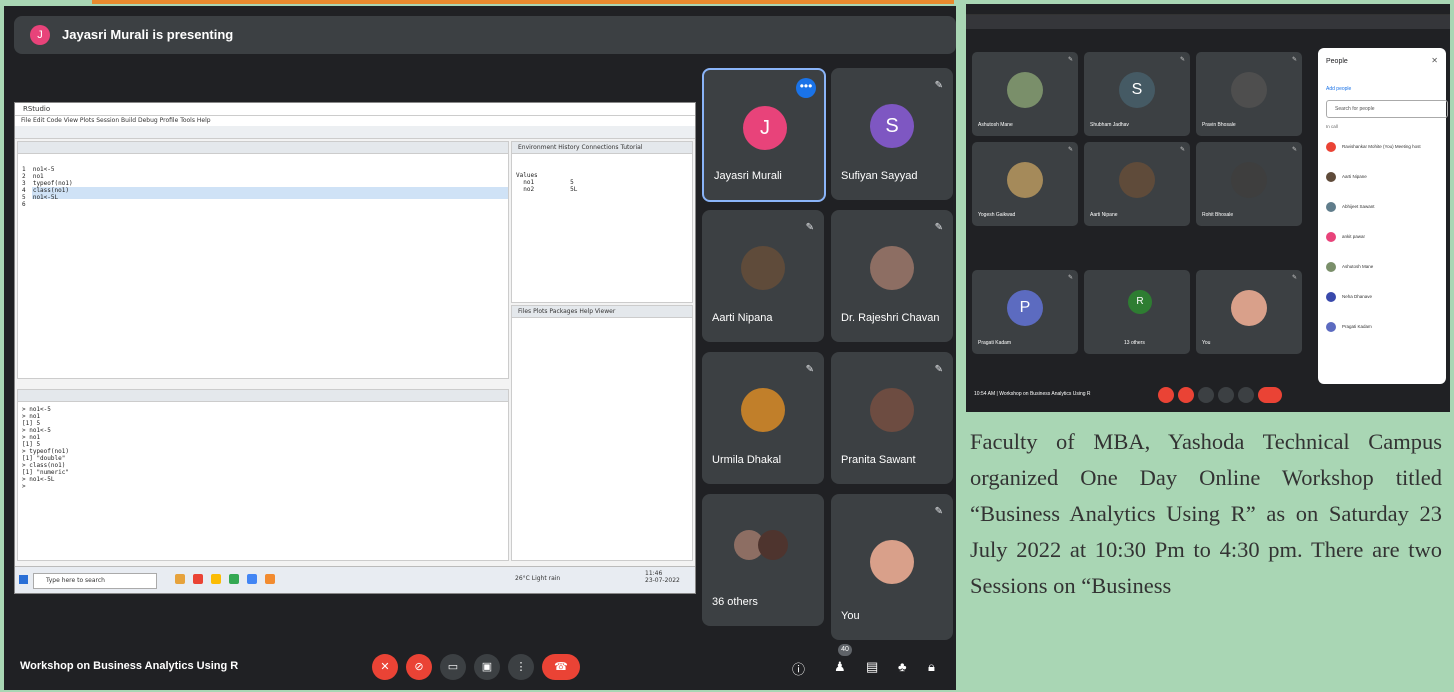 The width and height of the screenshot is (1454, 692). I want to click on participant-row: Aarti Nipane, so click(1382, 177).